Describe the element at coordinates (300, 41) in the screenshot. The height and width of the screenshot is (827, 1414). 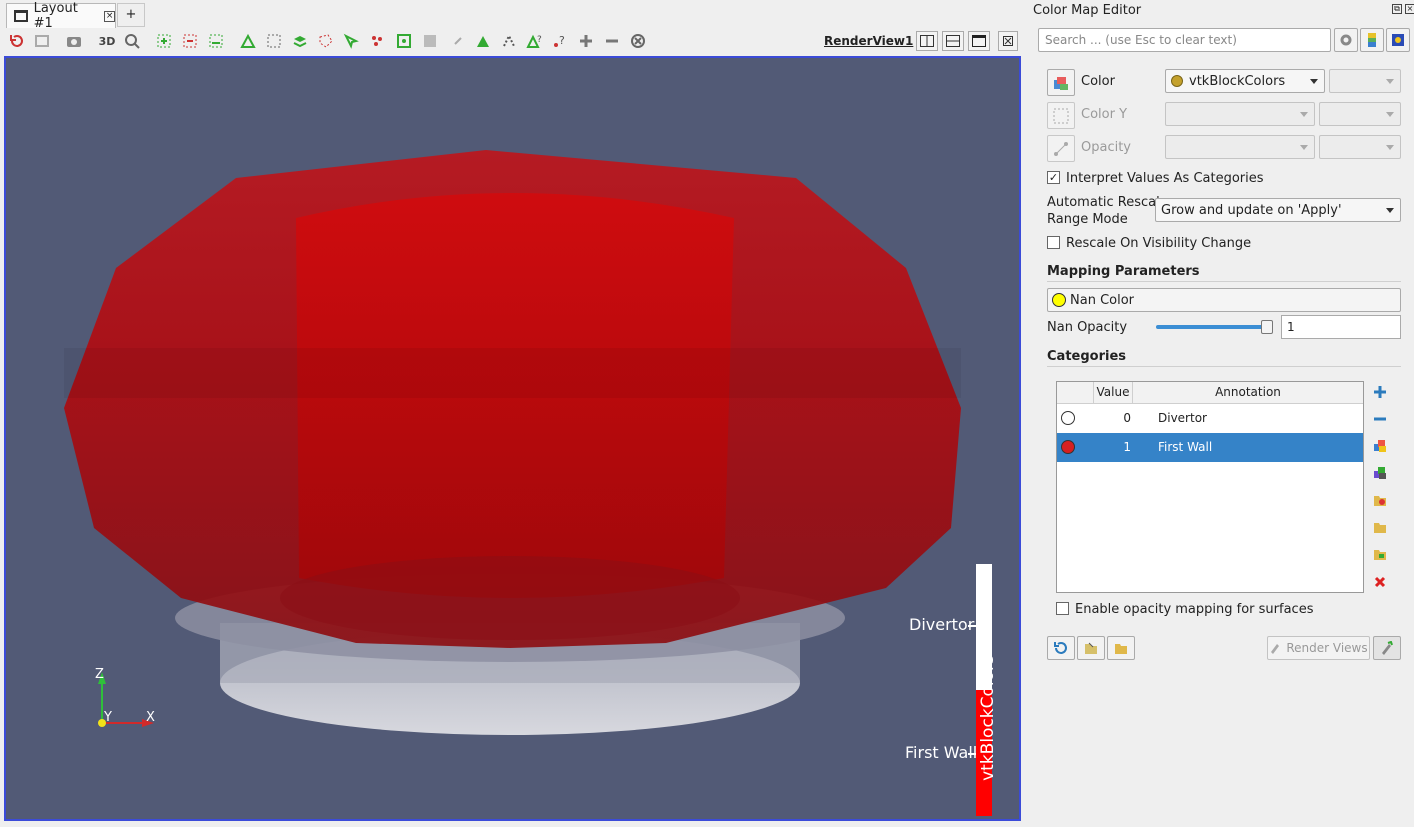
I see `select-block-icon` at that location.